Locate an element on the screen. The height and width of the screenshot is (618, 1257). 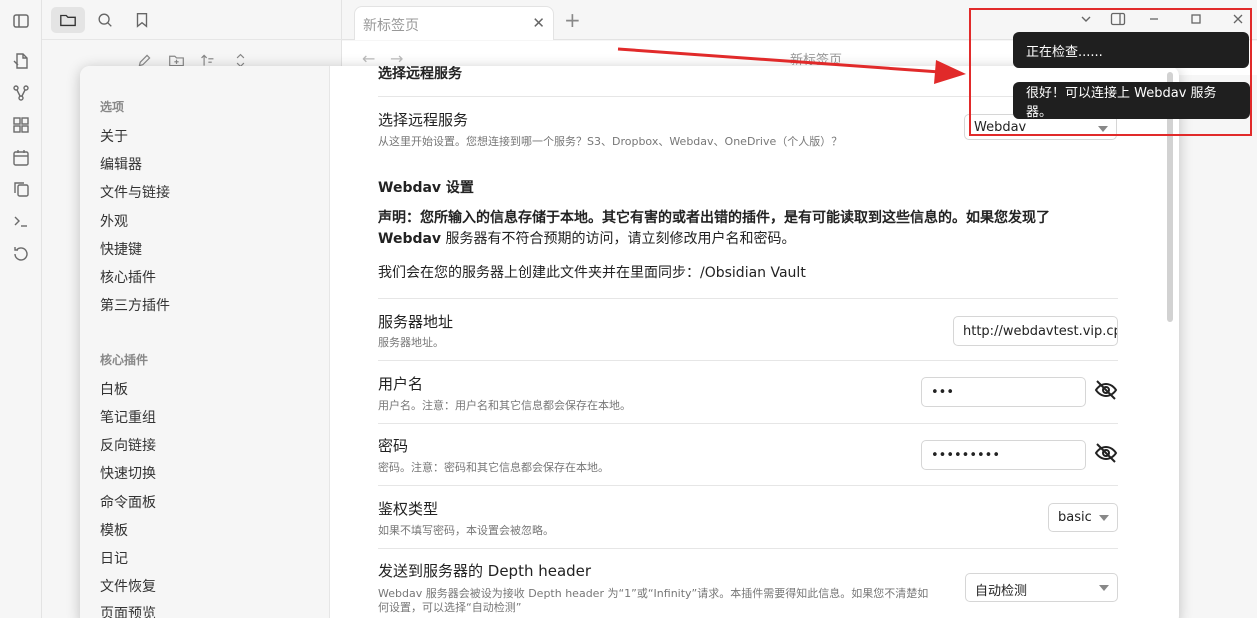
settings-nav-note-composer: 笔记重组 is located at coordinates (128, 417).